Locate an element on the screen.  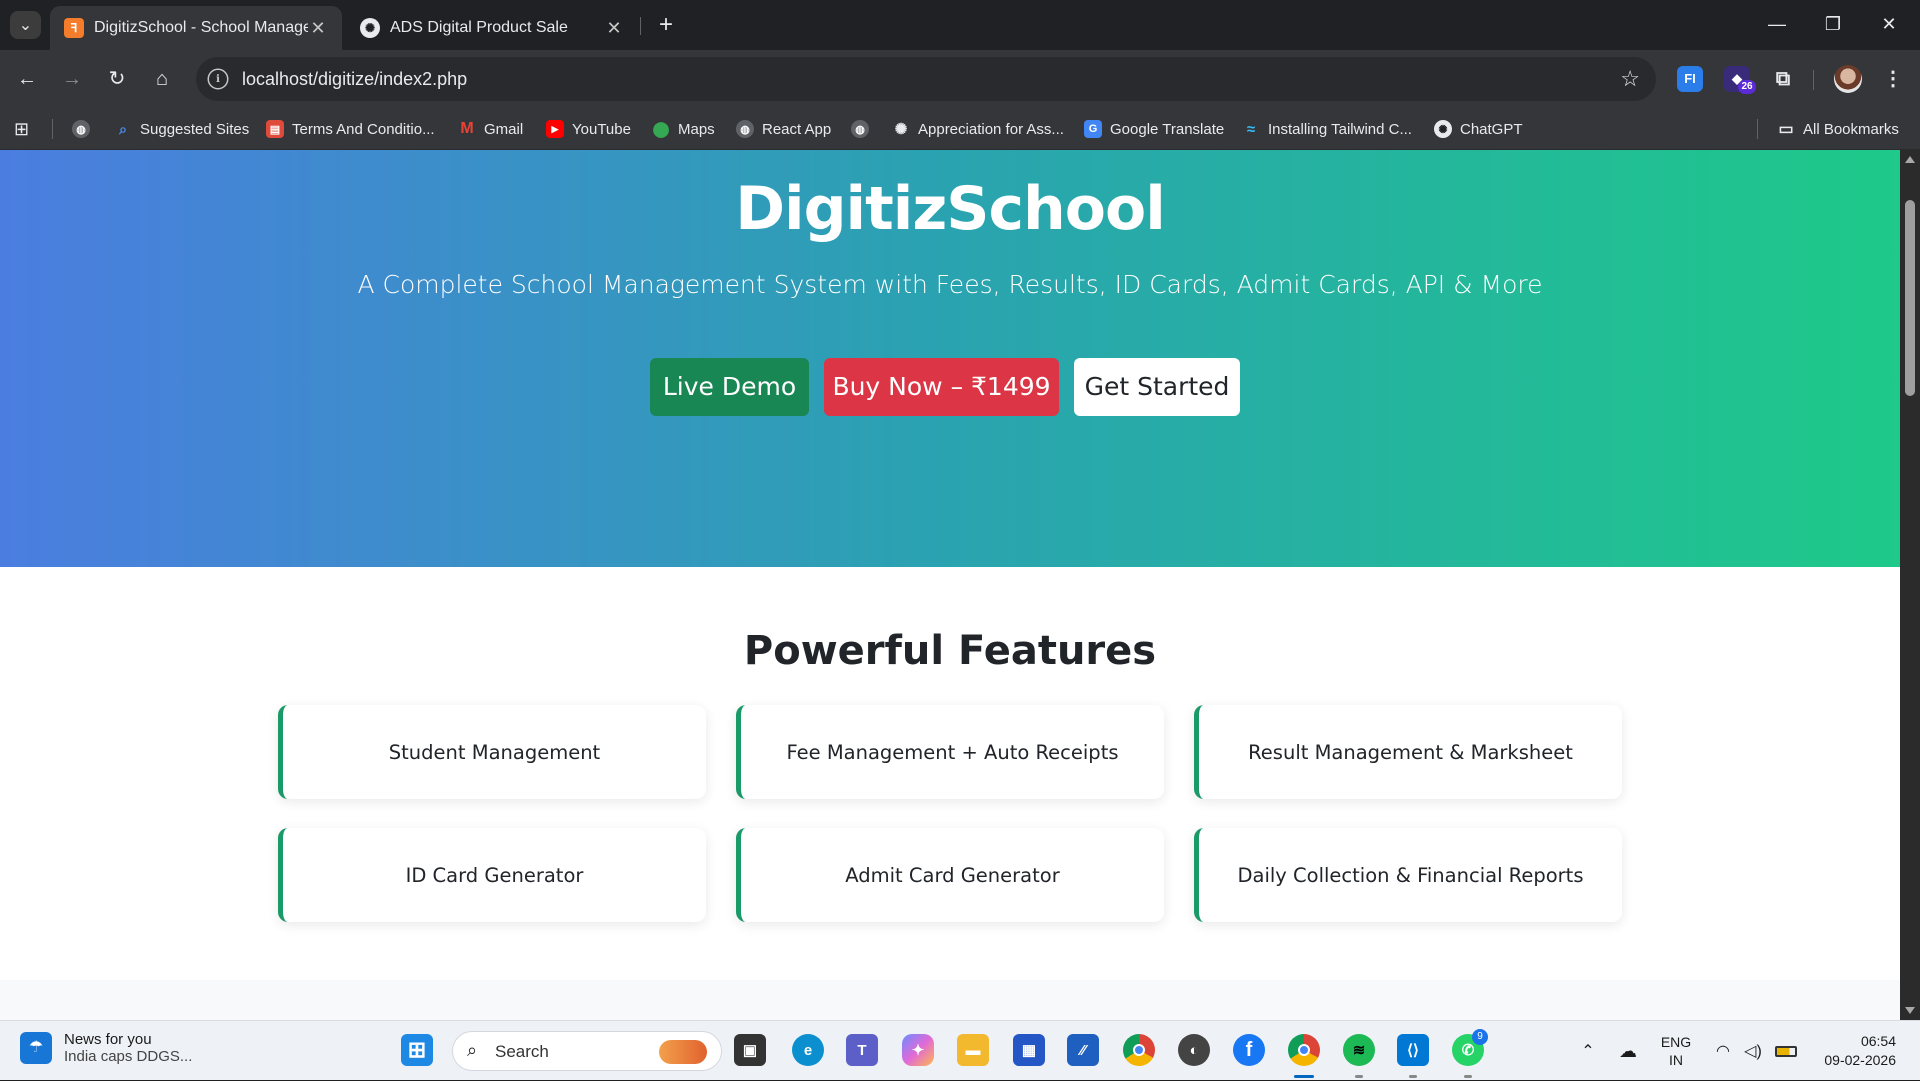
extensions-puzzle-icon: ⧉ is located at coordinates (1783, 79).